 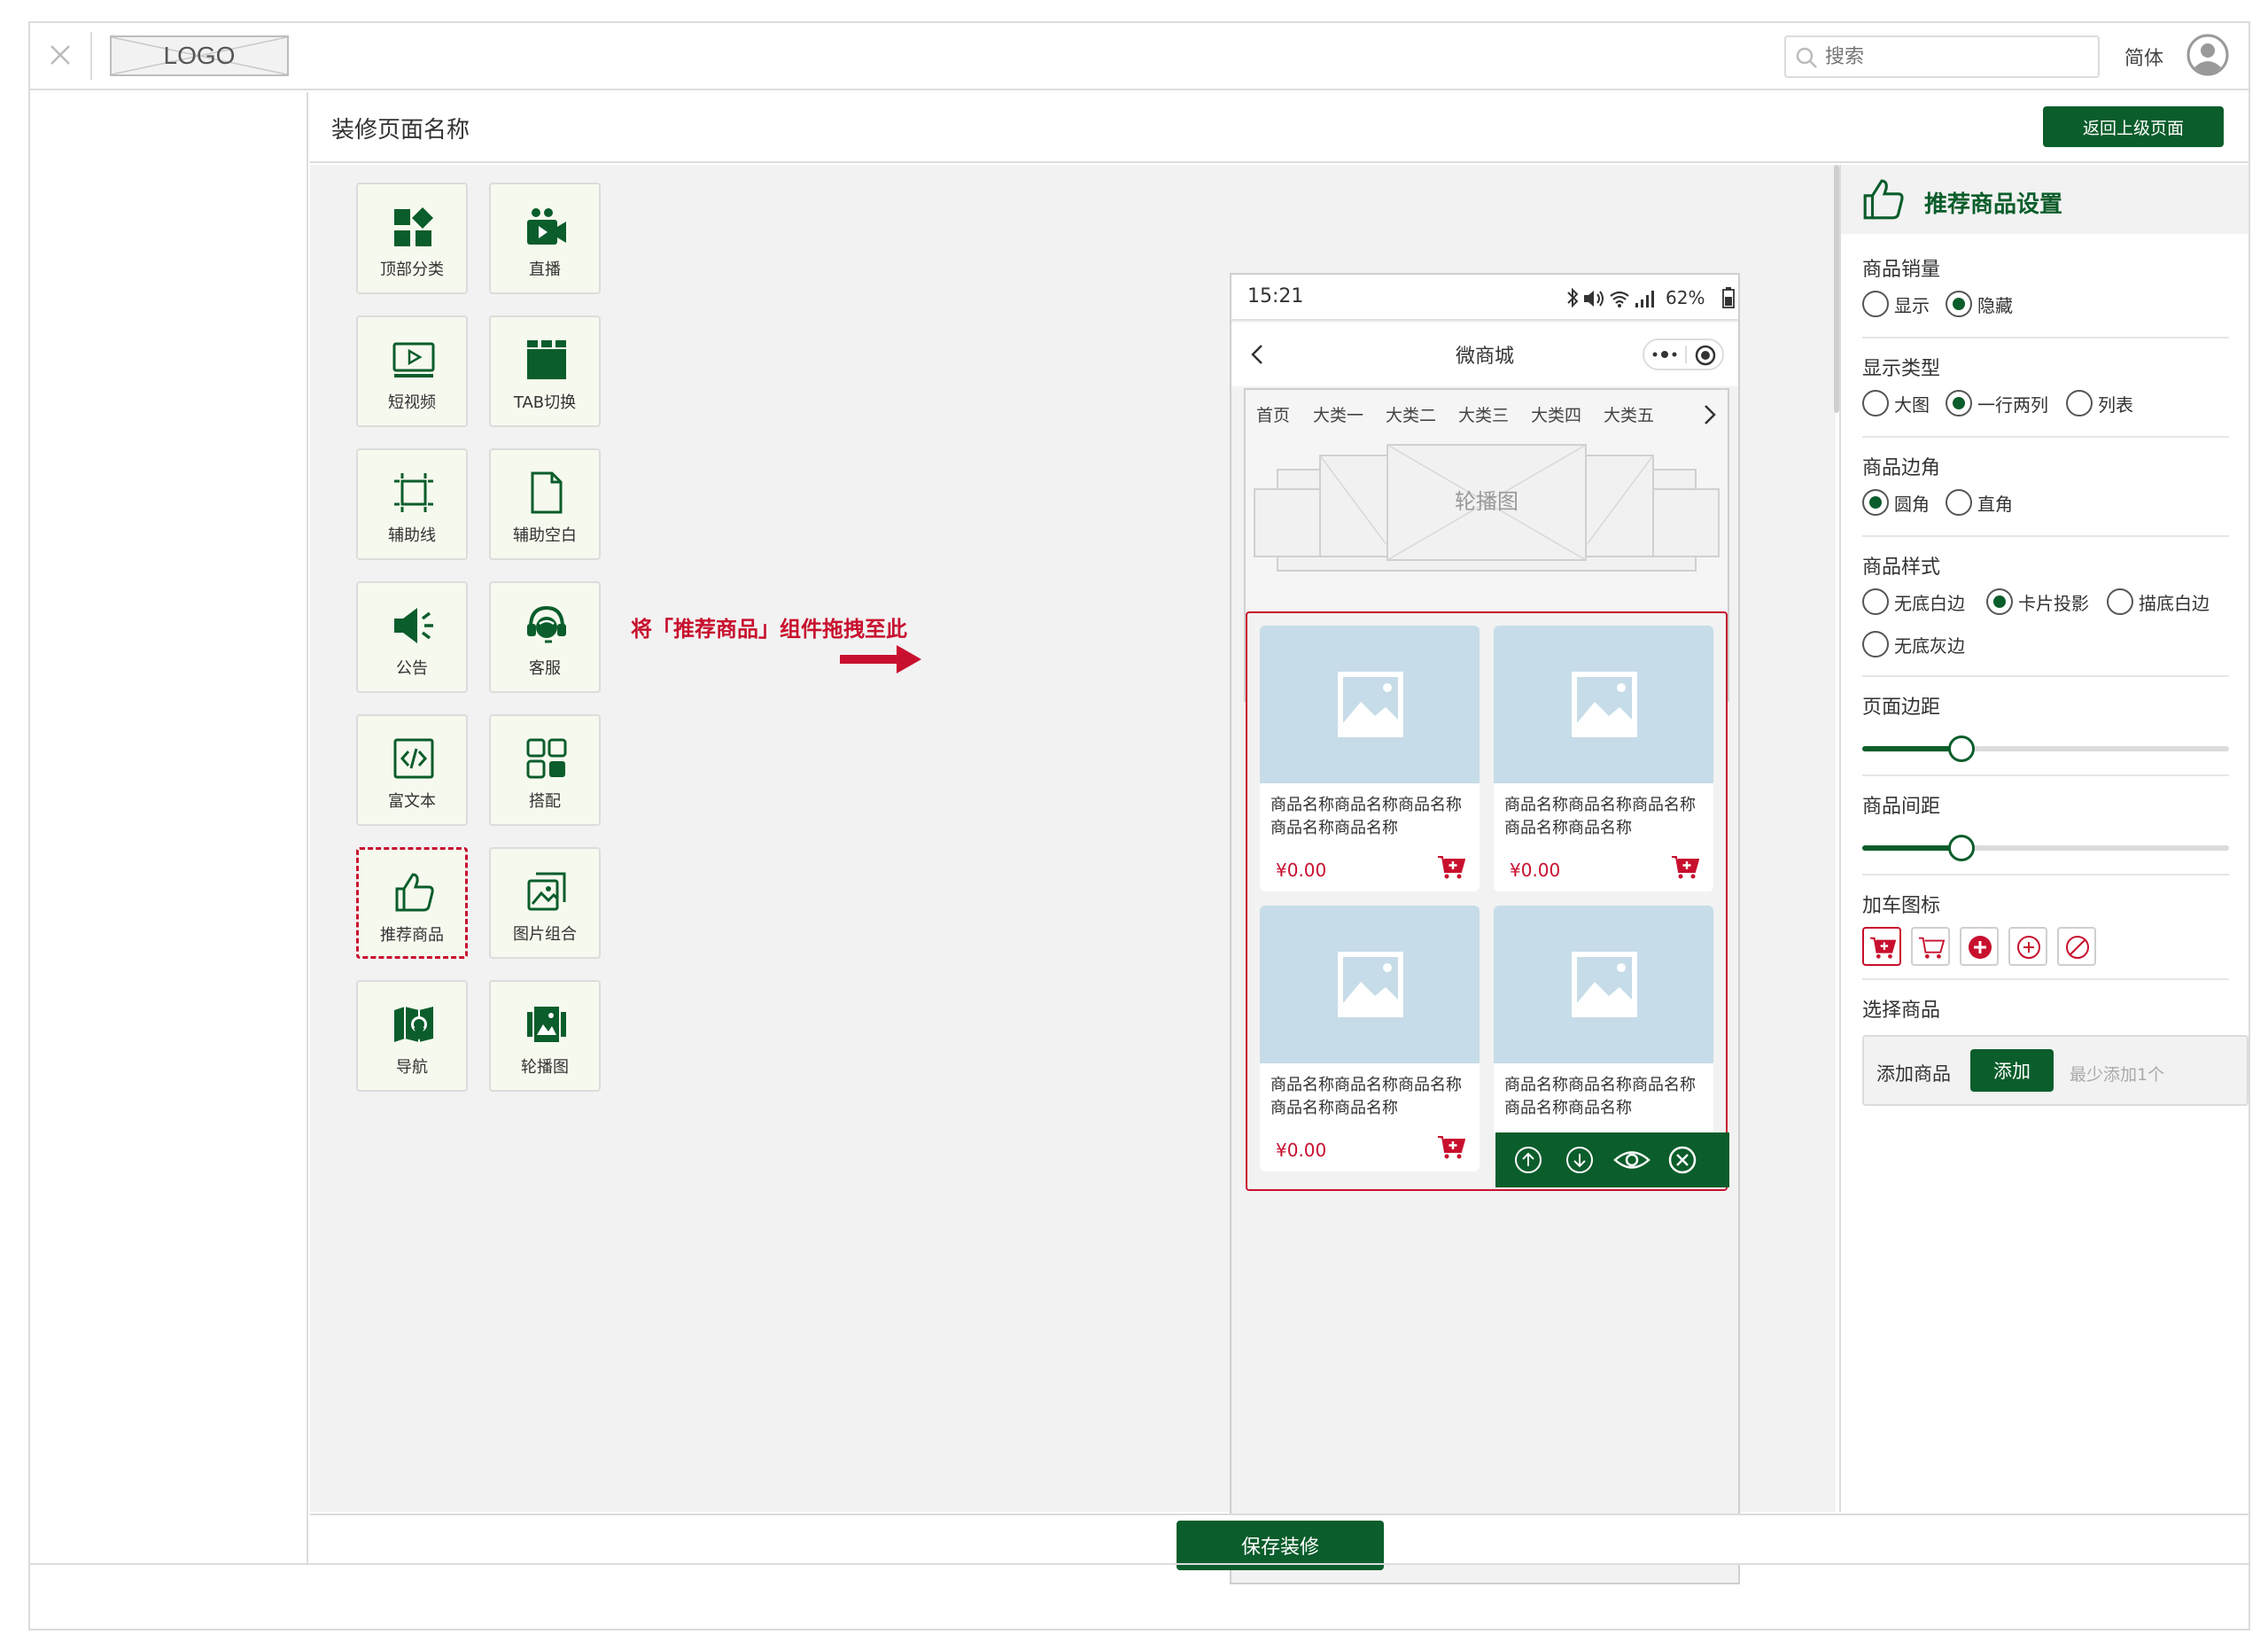 What do you see at coordinates (545, 669) in the screenshot?
I see `palette-item-label: 客服` at bounding box center [545, 669].